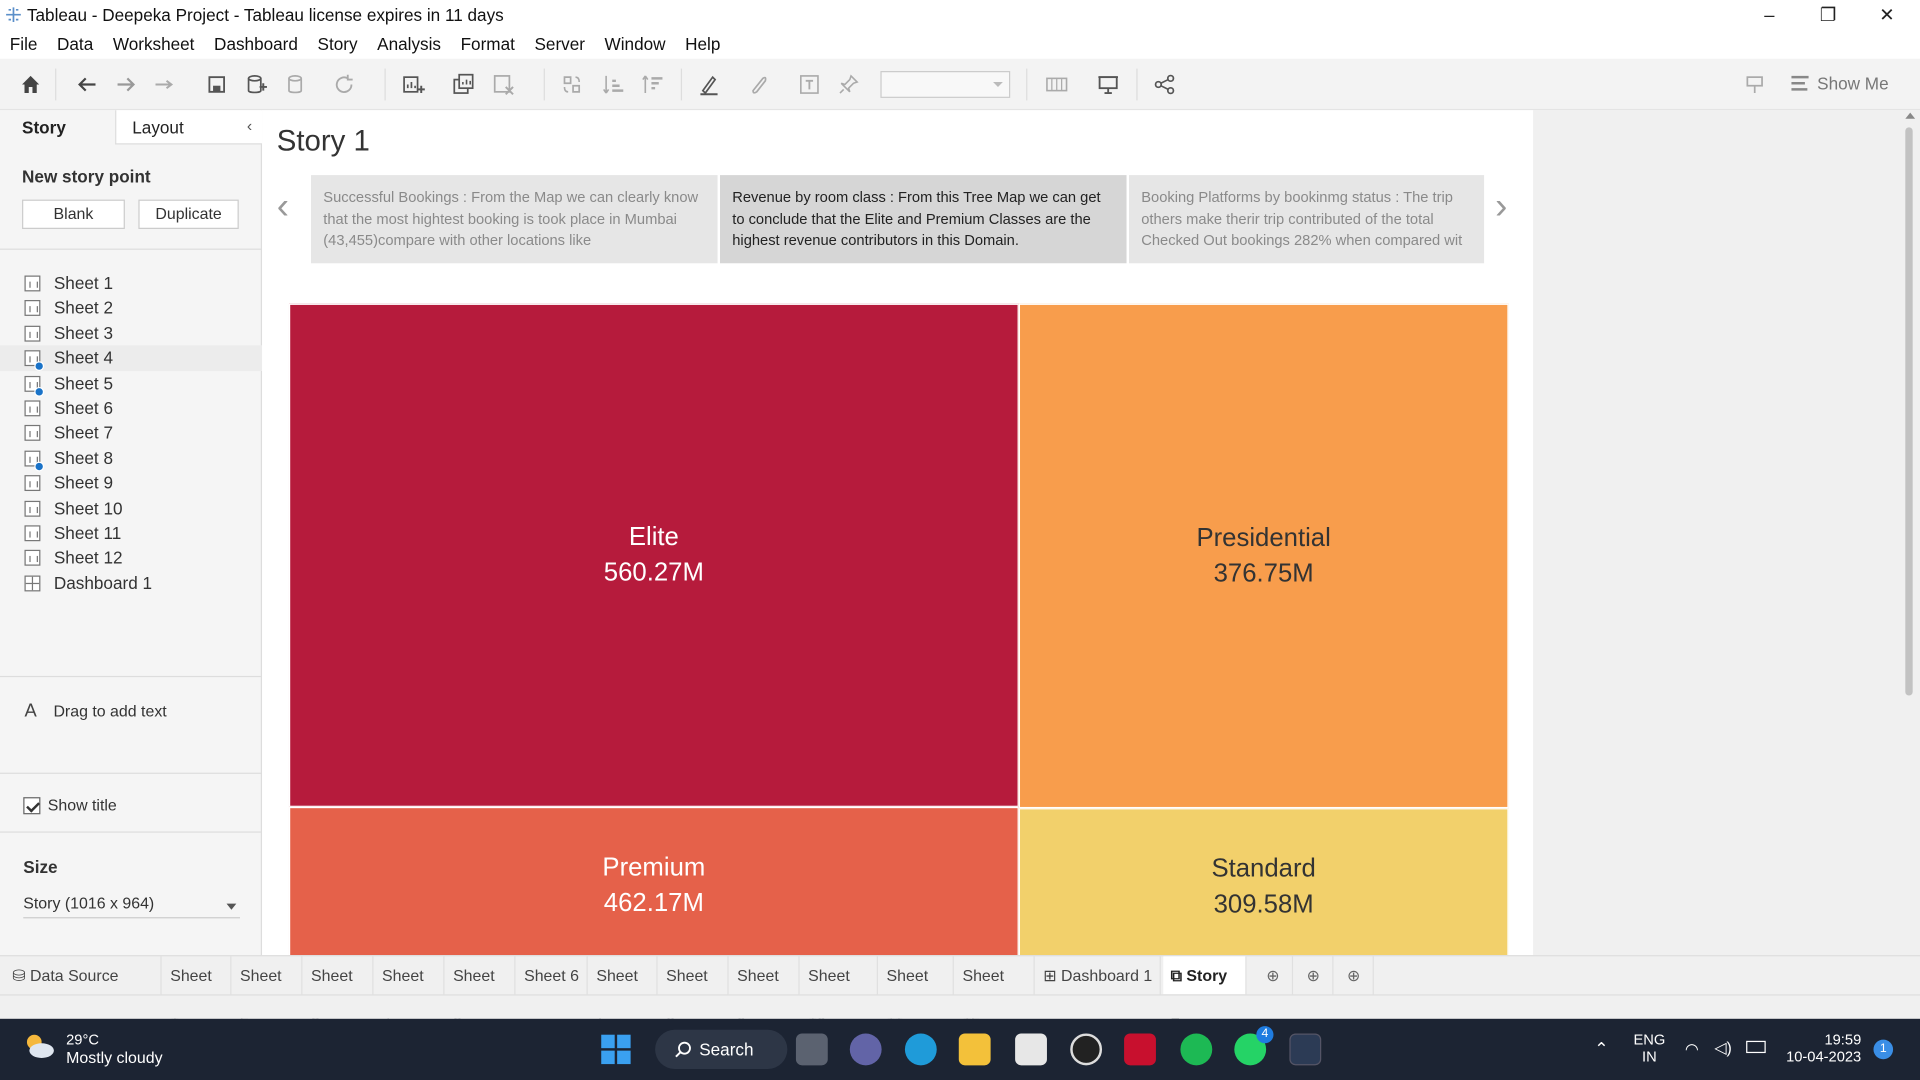  I want to click on bottom-tab: Sheet 7, so click(623, 990).